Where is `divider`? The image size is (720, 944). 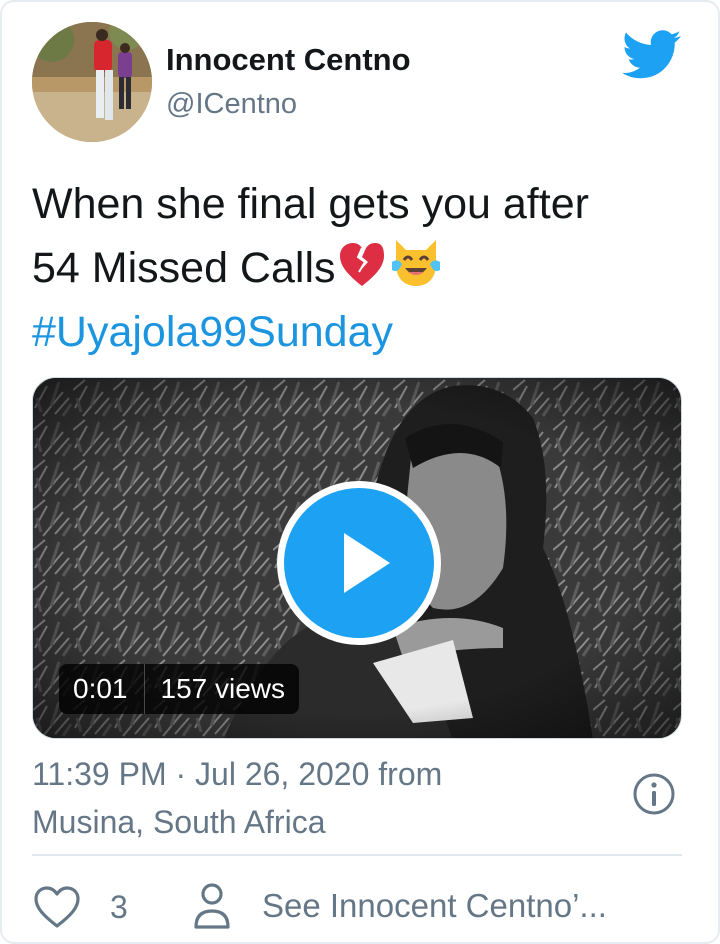
divider is located at coordinates (357, 855).